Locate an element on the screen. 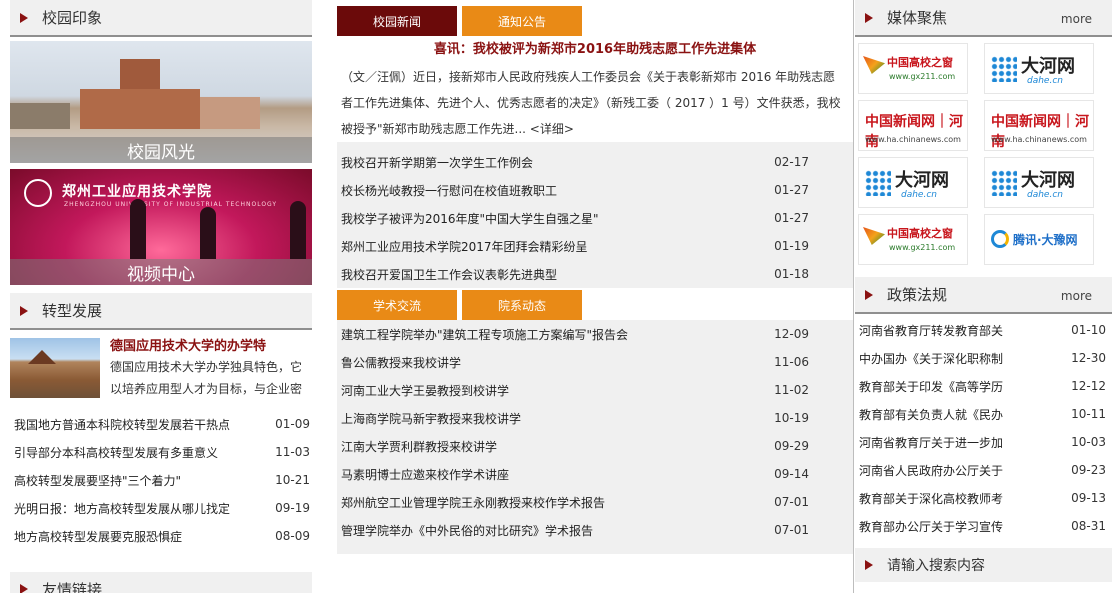 The width and height of the screenshot is (1112, 593). school-logo-text: 郑州工业应用技术学院 is located at coordinates (137, 192).